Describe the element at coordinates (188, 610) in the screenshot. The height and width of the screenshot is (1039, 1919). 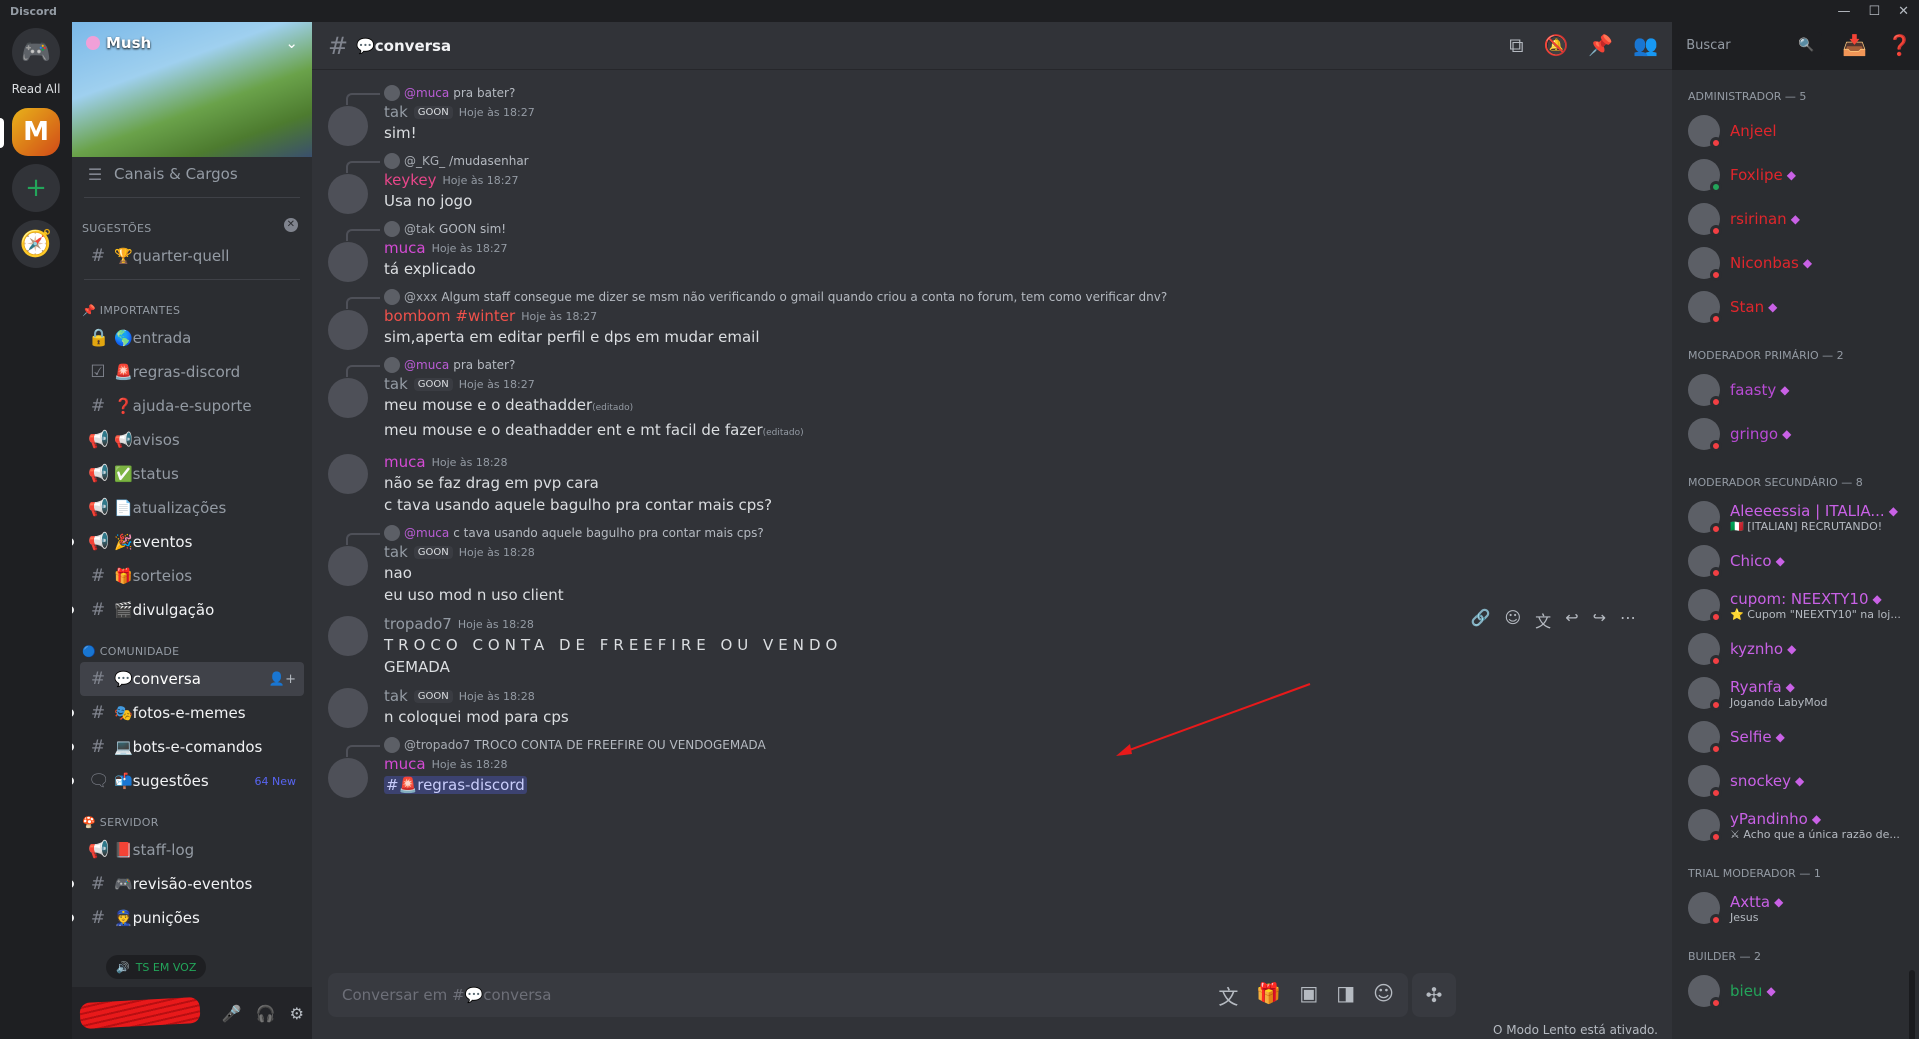
I see `channel-item: # 🎬divulgação` at that location.